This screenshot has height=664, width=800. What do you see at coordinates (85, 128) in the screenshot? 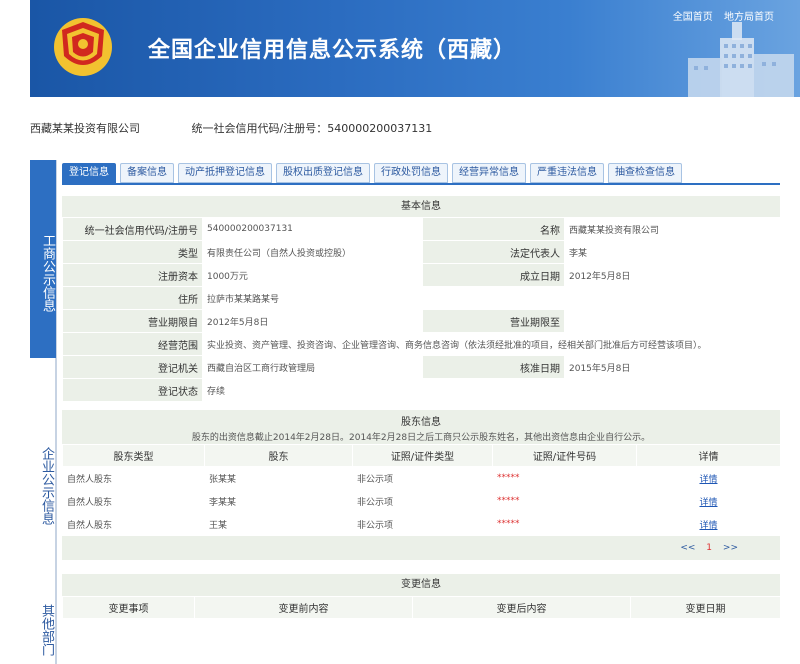
I see `company-name: 西藏某某投资有限公司` at bounding box center [85, 128].